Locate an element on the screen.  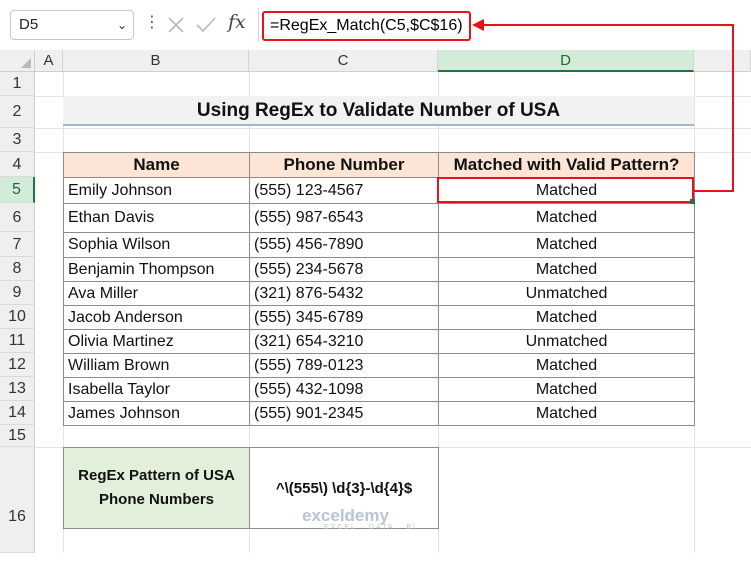
arrow-line is located at coordinates (607, 108).